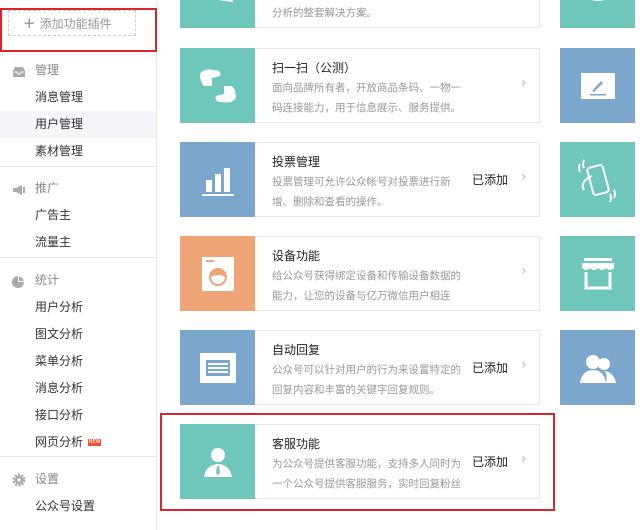 The width and height of the screenshot is (640, 530). I want to click on card-title: 自动回复, so click(296, 350).